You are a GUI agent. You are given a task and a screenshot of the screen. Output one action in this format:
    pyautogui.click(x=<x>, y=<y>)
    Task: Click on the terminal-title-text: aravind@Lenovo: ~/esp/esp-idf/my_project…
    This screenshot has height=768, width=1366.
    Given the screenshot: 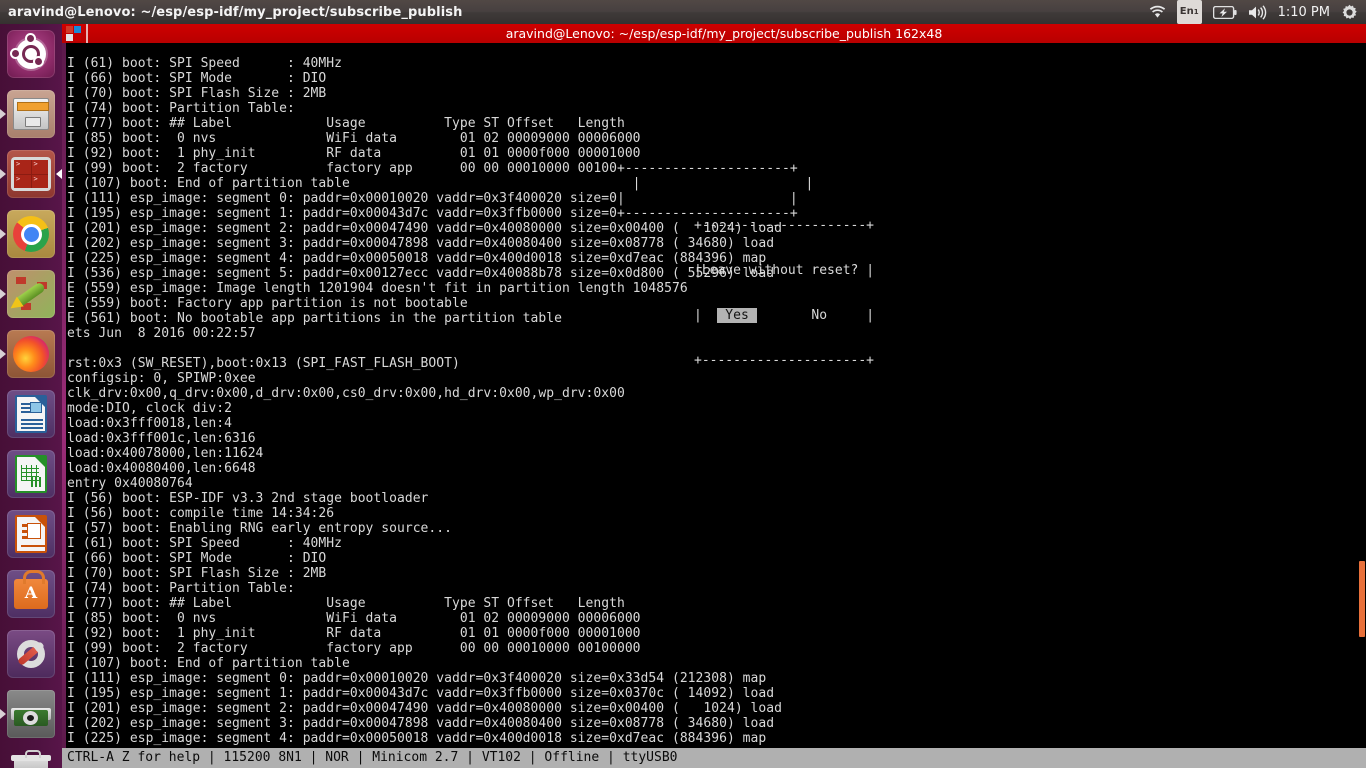 What is the action you would take?
    pyautogui.click(x=724, y=33)
    